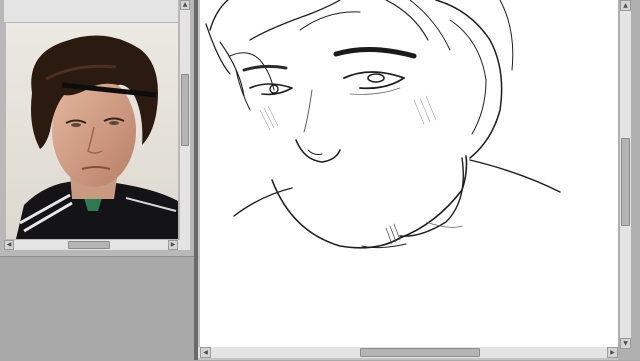 This screenshot has height=361, width=640. I want to click on canvas-vertical-scrollbar: ▲ ▼, so click(629, 180).